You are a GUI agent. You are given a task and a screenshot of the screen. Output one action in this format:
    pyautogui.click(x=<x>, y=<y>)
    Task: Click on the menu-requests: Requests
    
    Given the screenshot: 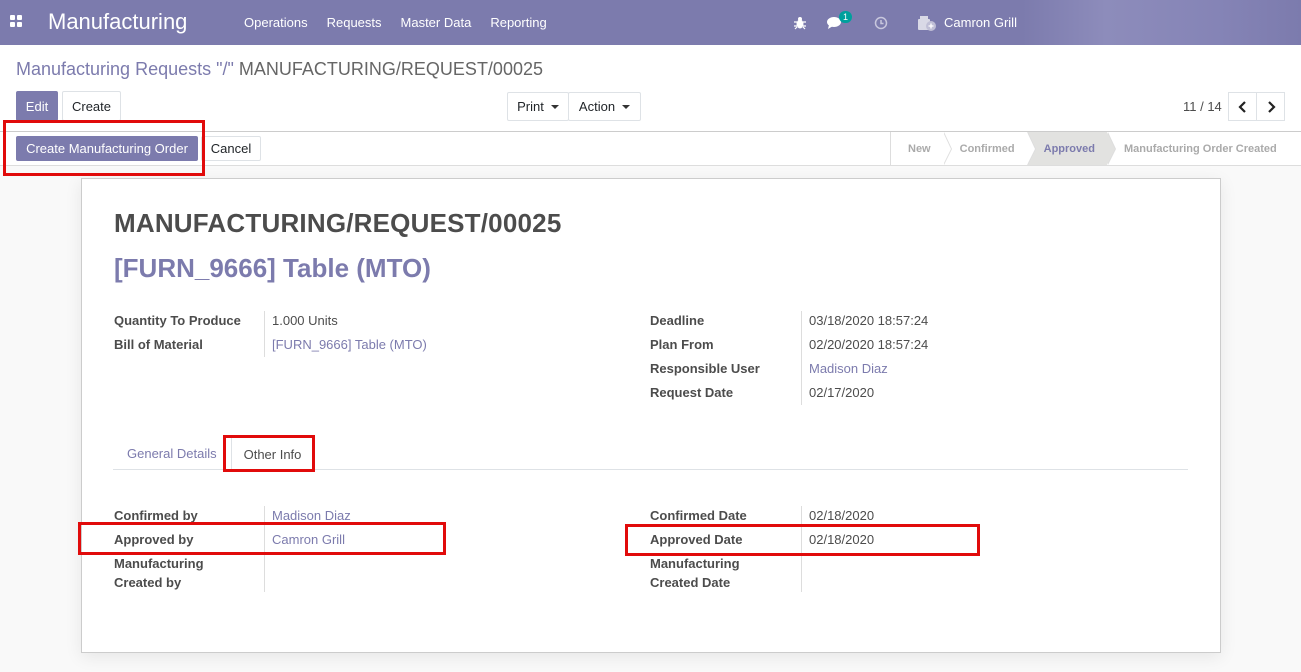 What is the action you would take?
    pyautogui.click(x=354, y=22)
    